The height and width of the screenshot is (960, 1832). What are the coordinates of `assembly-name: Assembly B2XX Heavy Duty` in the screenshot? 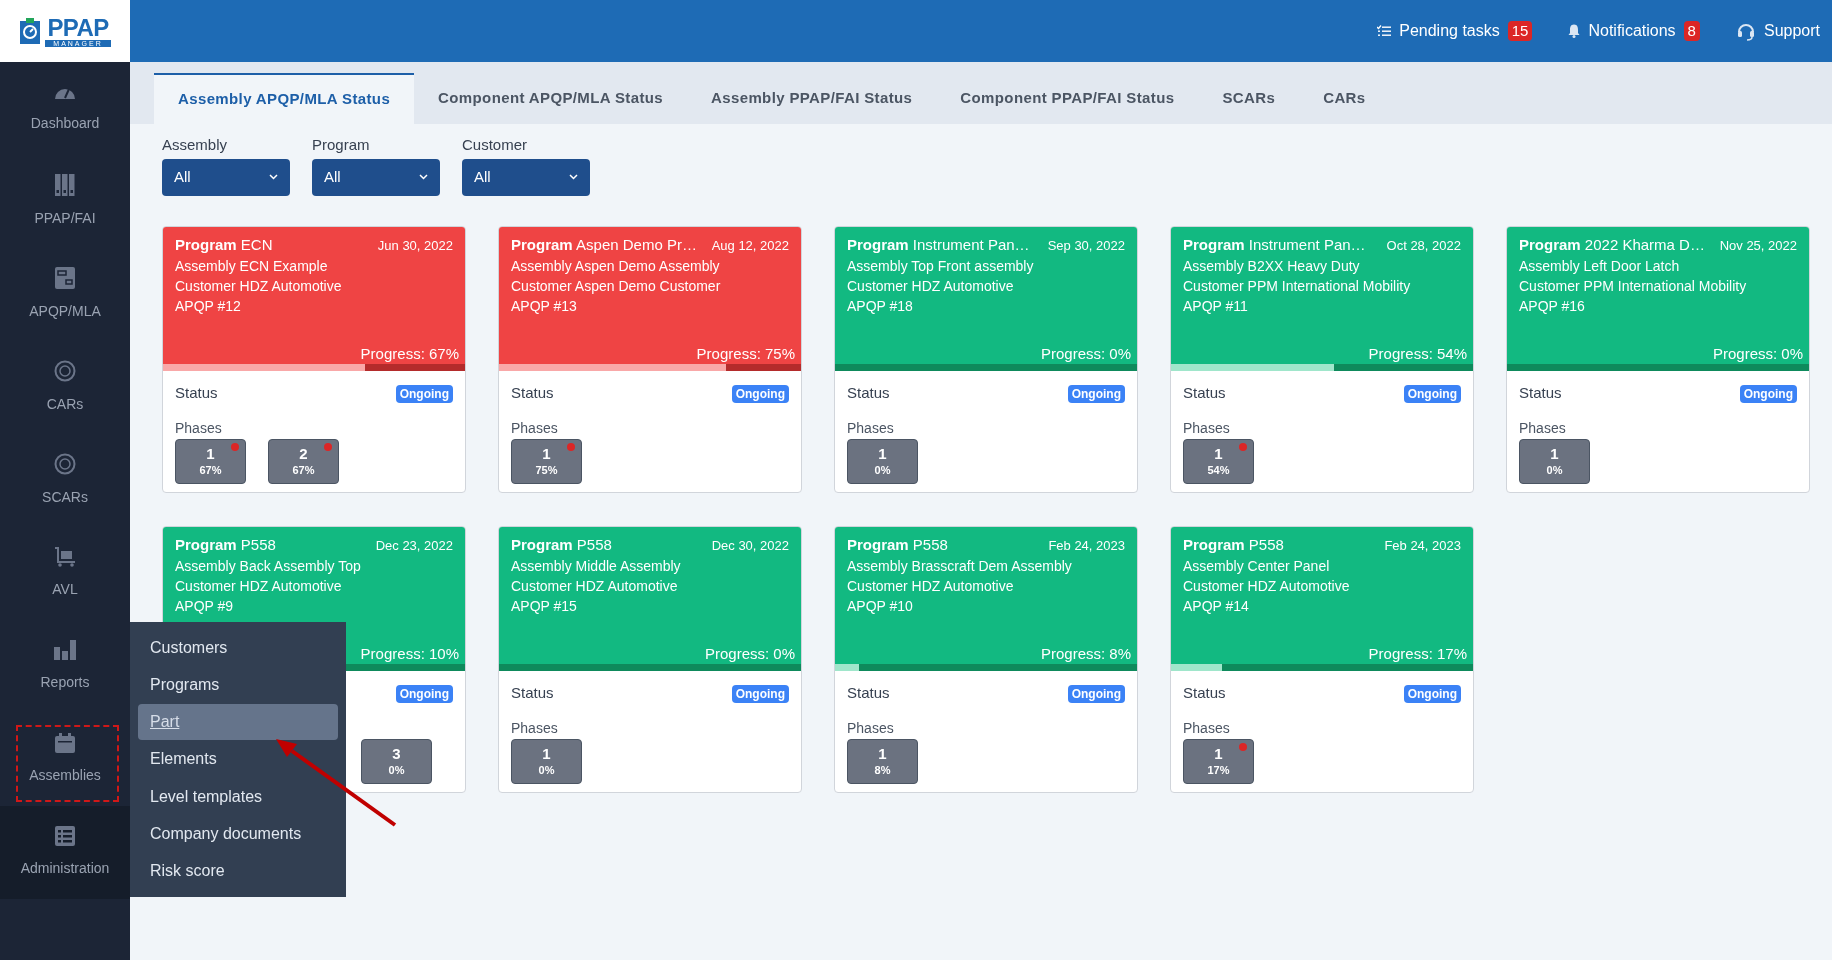 It's located at (1272, 266).